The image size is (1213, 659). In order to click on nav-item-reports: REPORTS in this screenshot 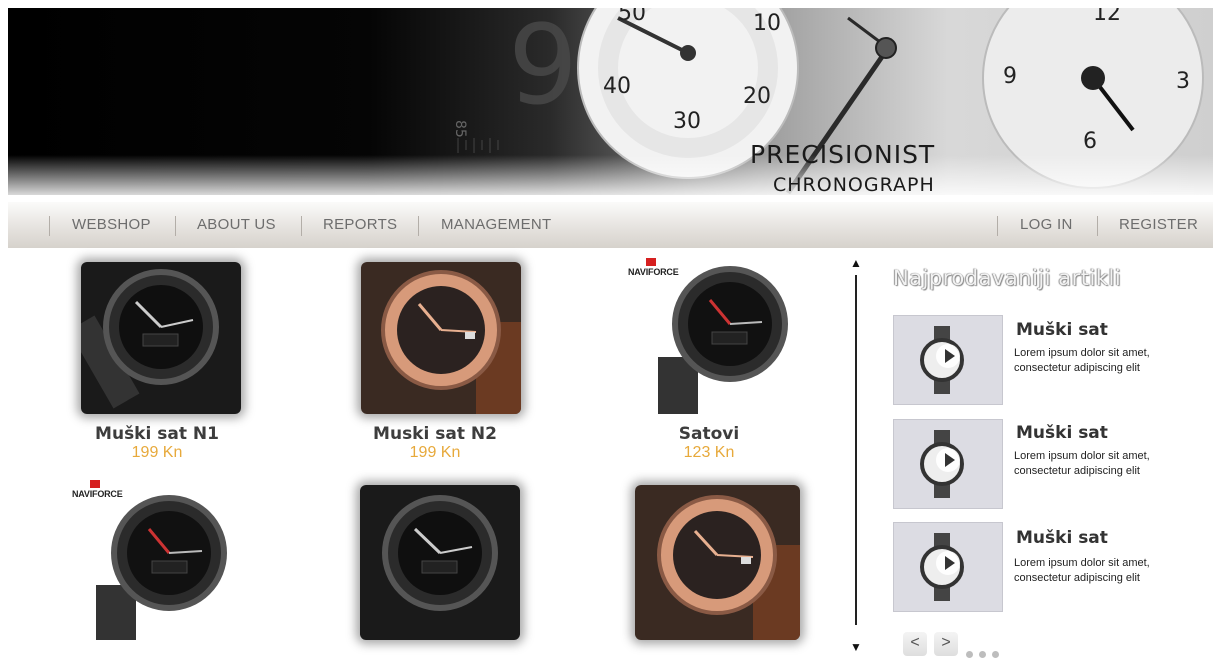, I will do `click(360, 225)`.